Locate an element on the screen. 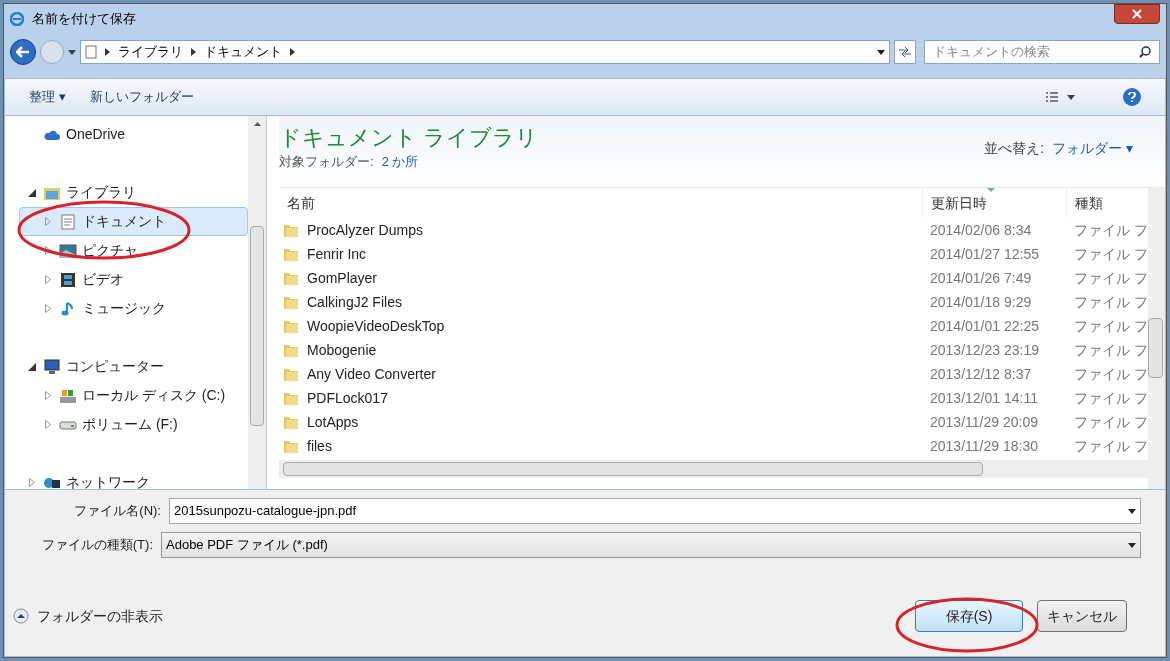 This screenshot has height=661, width=1170. tree-item: ピクチャ is located at coordinates (133, 250).